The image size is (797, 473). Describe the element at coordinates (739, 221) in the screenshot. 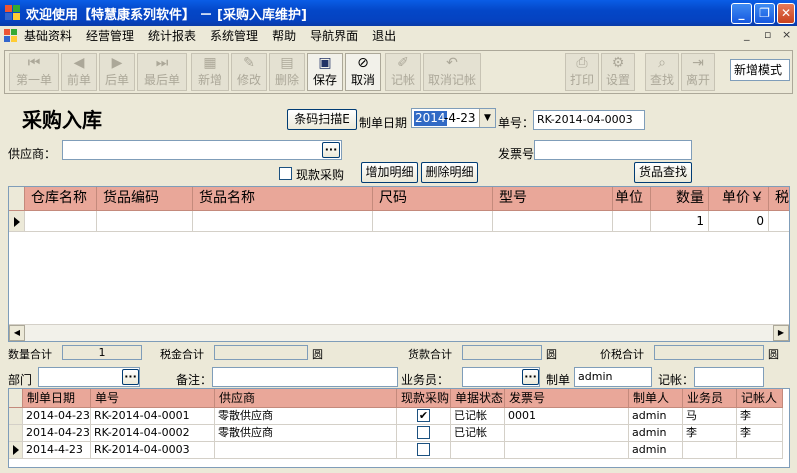

I see `cell-unit-price: 0` at that location.